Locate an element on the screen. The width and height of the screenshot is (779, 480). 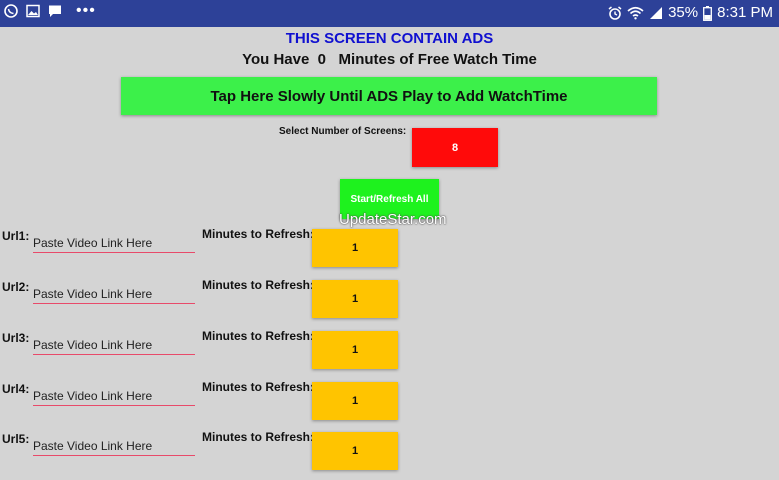
watch-time-text: You Have 0 Minutes of Free Watch Time is located at coordinates (389, 59).